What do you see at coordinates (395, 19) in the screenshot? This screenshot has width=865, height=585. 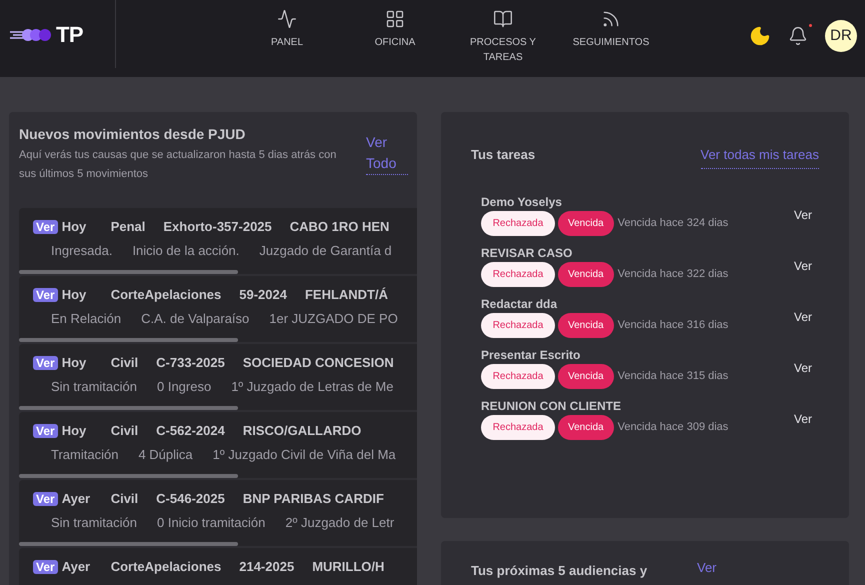 I see `grid-icon` at bounding box center [395, 19].